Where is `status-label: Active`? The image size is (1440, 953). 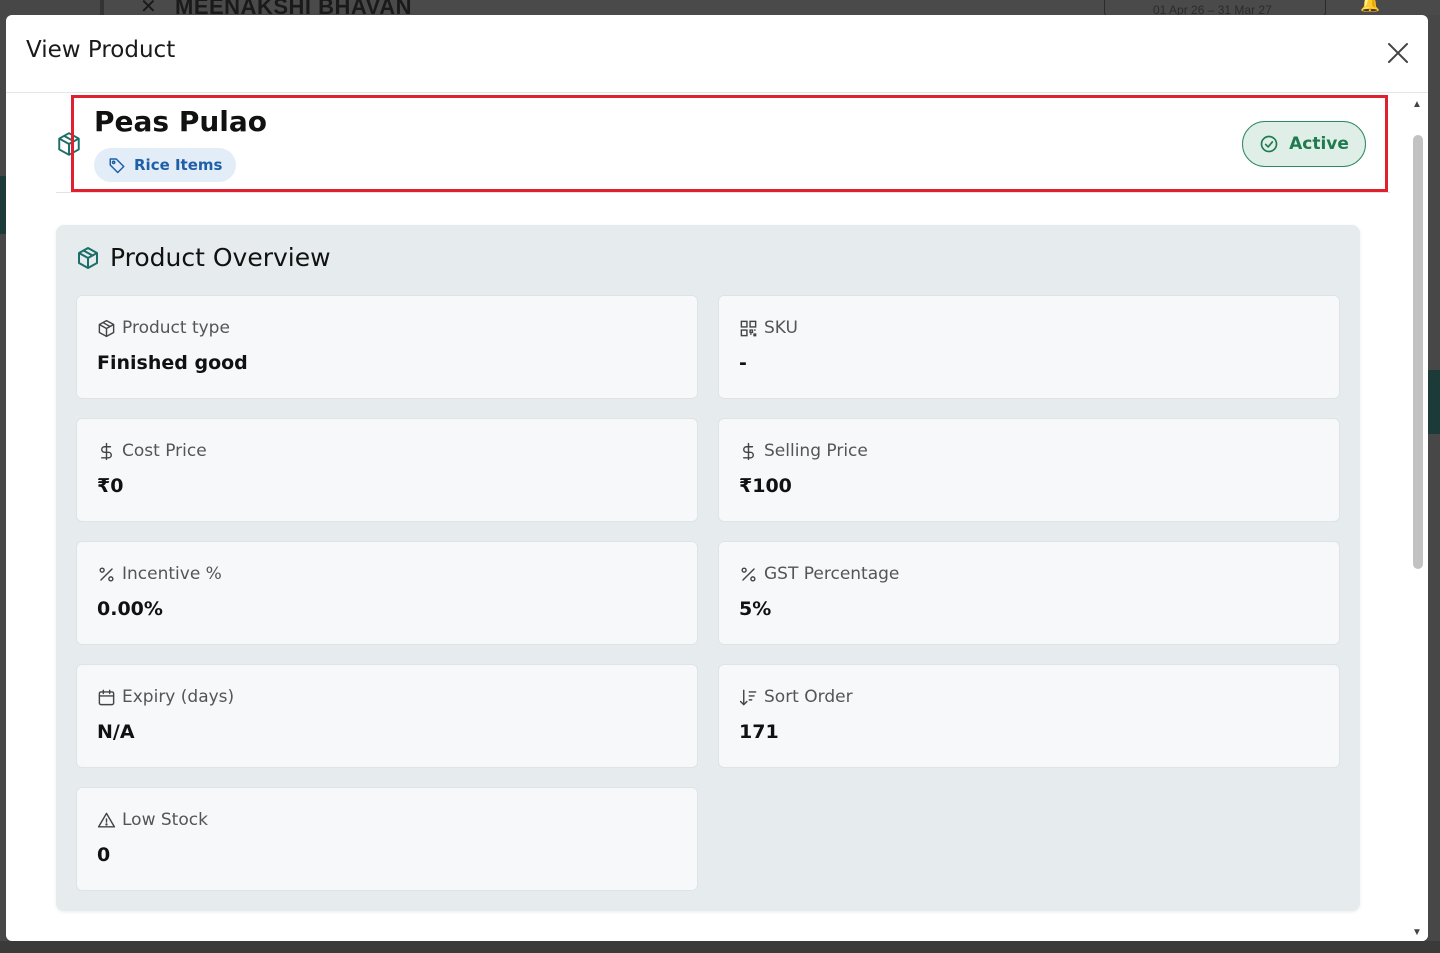
status-label: Active is located at coordinates (1319, 144).